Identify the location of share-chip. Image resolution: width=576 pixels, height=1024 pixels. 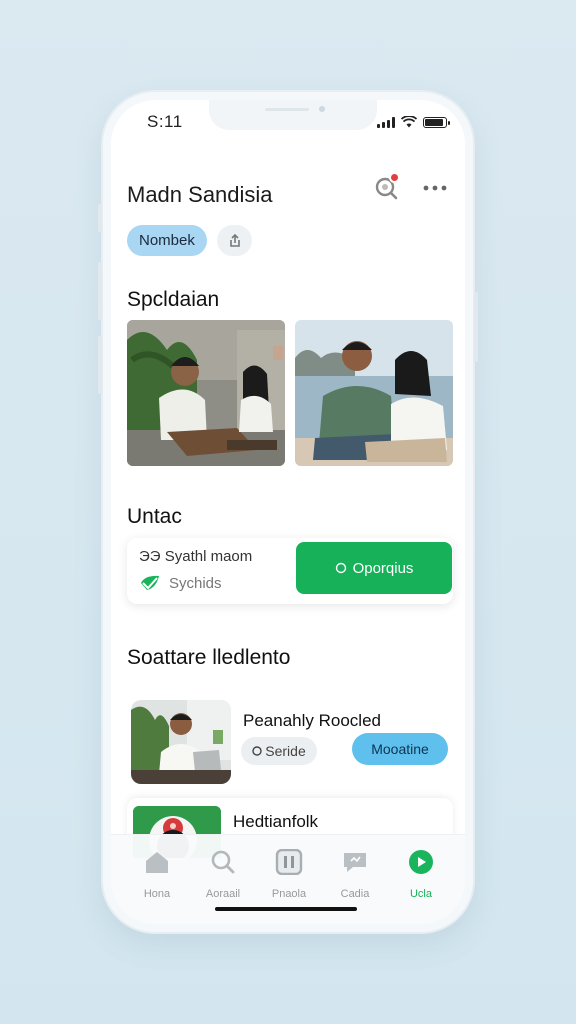
(234, 240).